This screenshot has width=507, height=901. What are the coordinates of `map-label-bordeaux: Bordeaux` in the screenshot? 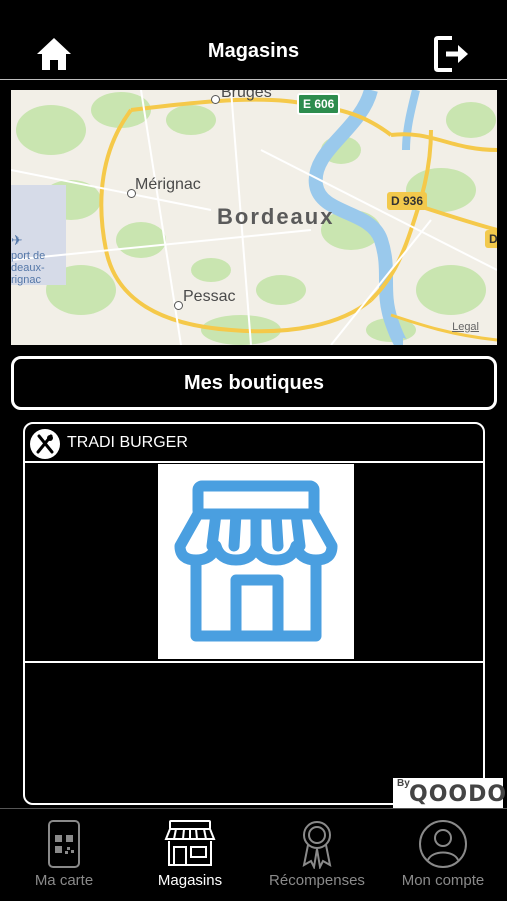 It's located at (276, 216).